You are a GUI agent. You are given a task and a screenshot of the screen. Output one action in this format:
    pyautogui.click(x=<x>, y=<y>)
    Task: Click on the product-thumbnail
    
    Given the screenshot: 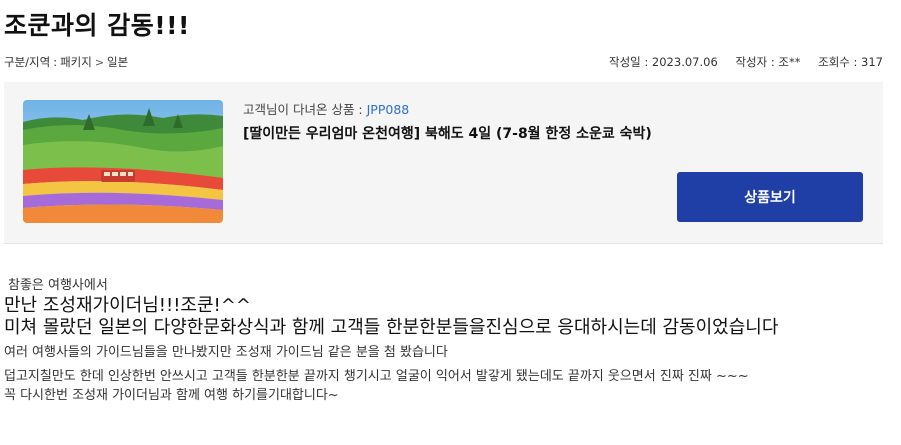 What is the action you would take?
    pyautogui.click(x=123, y=161)
    